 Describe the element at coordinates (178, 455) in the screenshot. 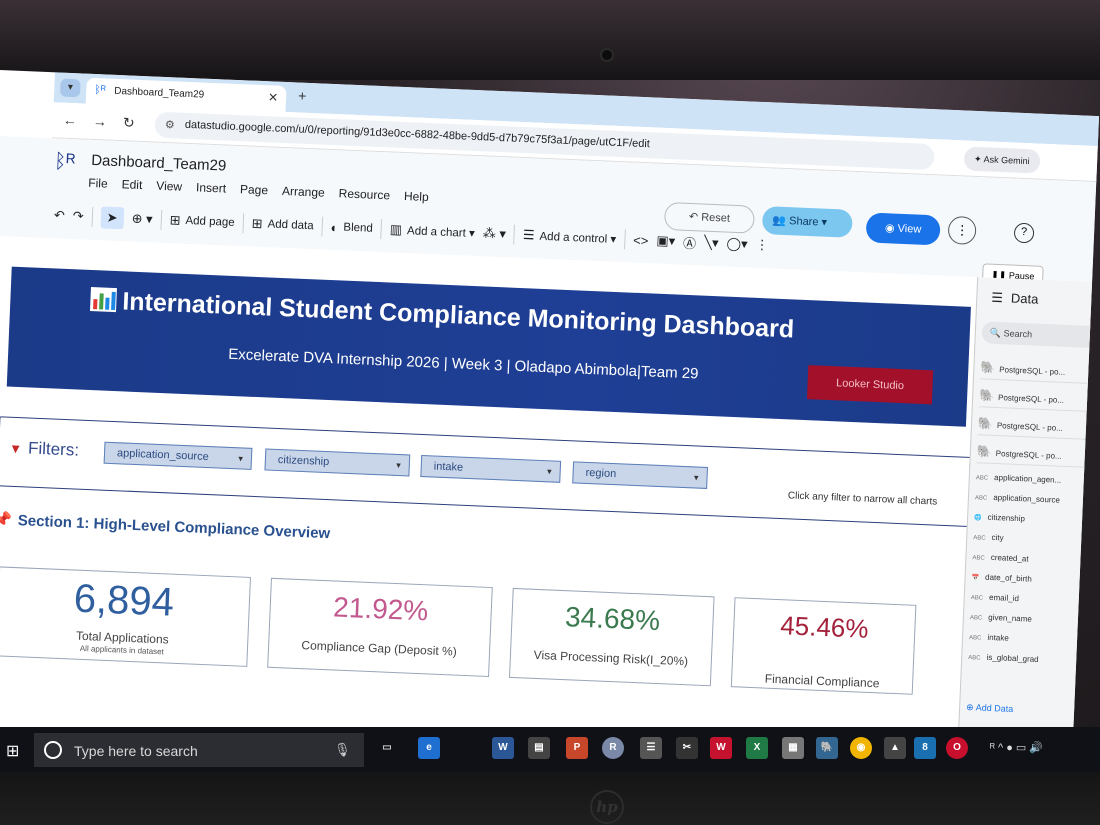

I see `filter-application-source: application_source ▾` at that location.